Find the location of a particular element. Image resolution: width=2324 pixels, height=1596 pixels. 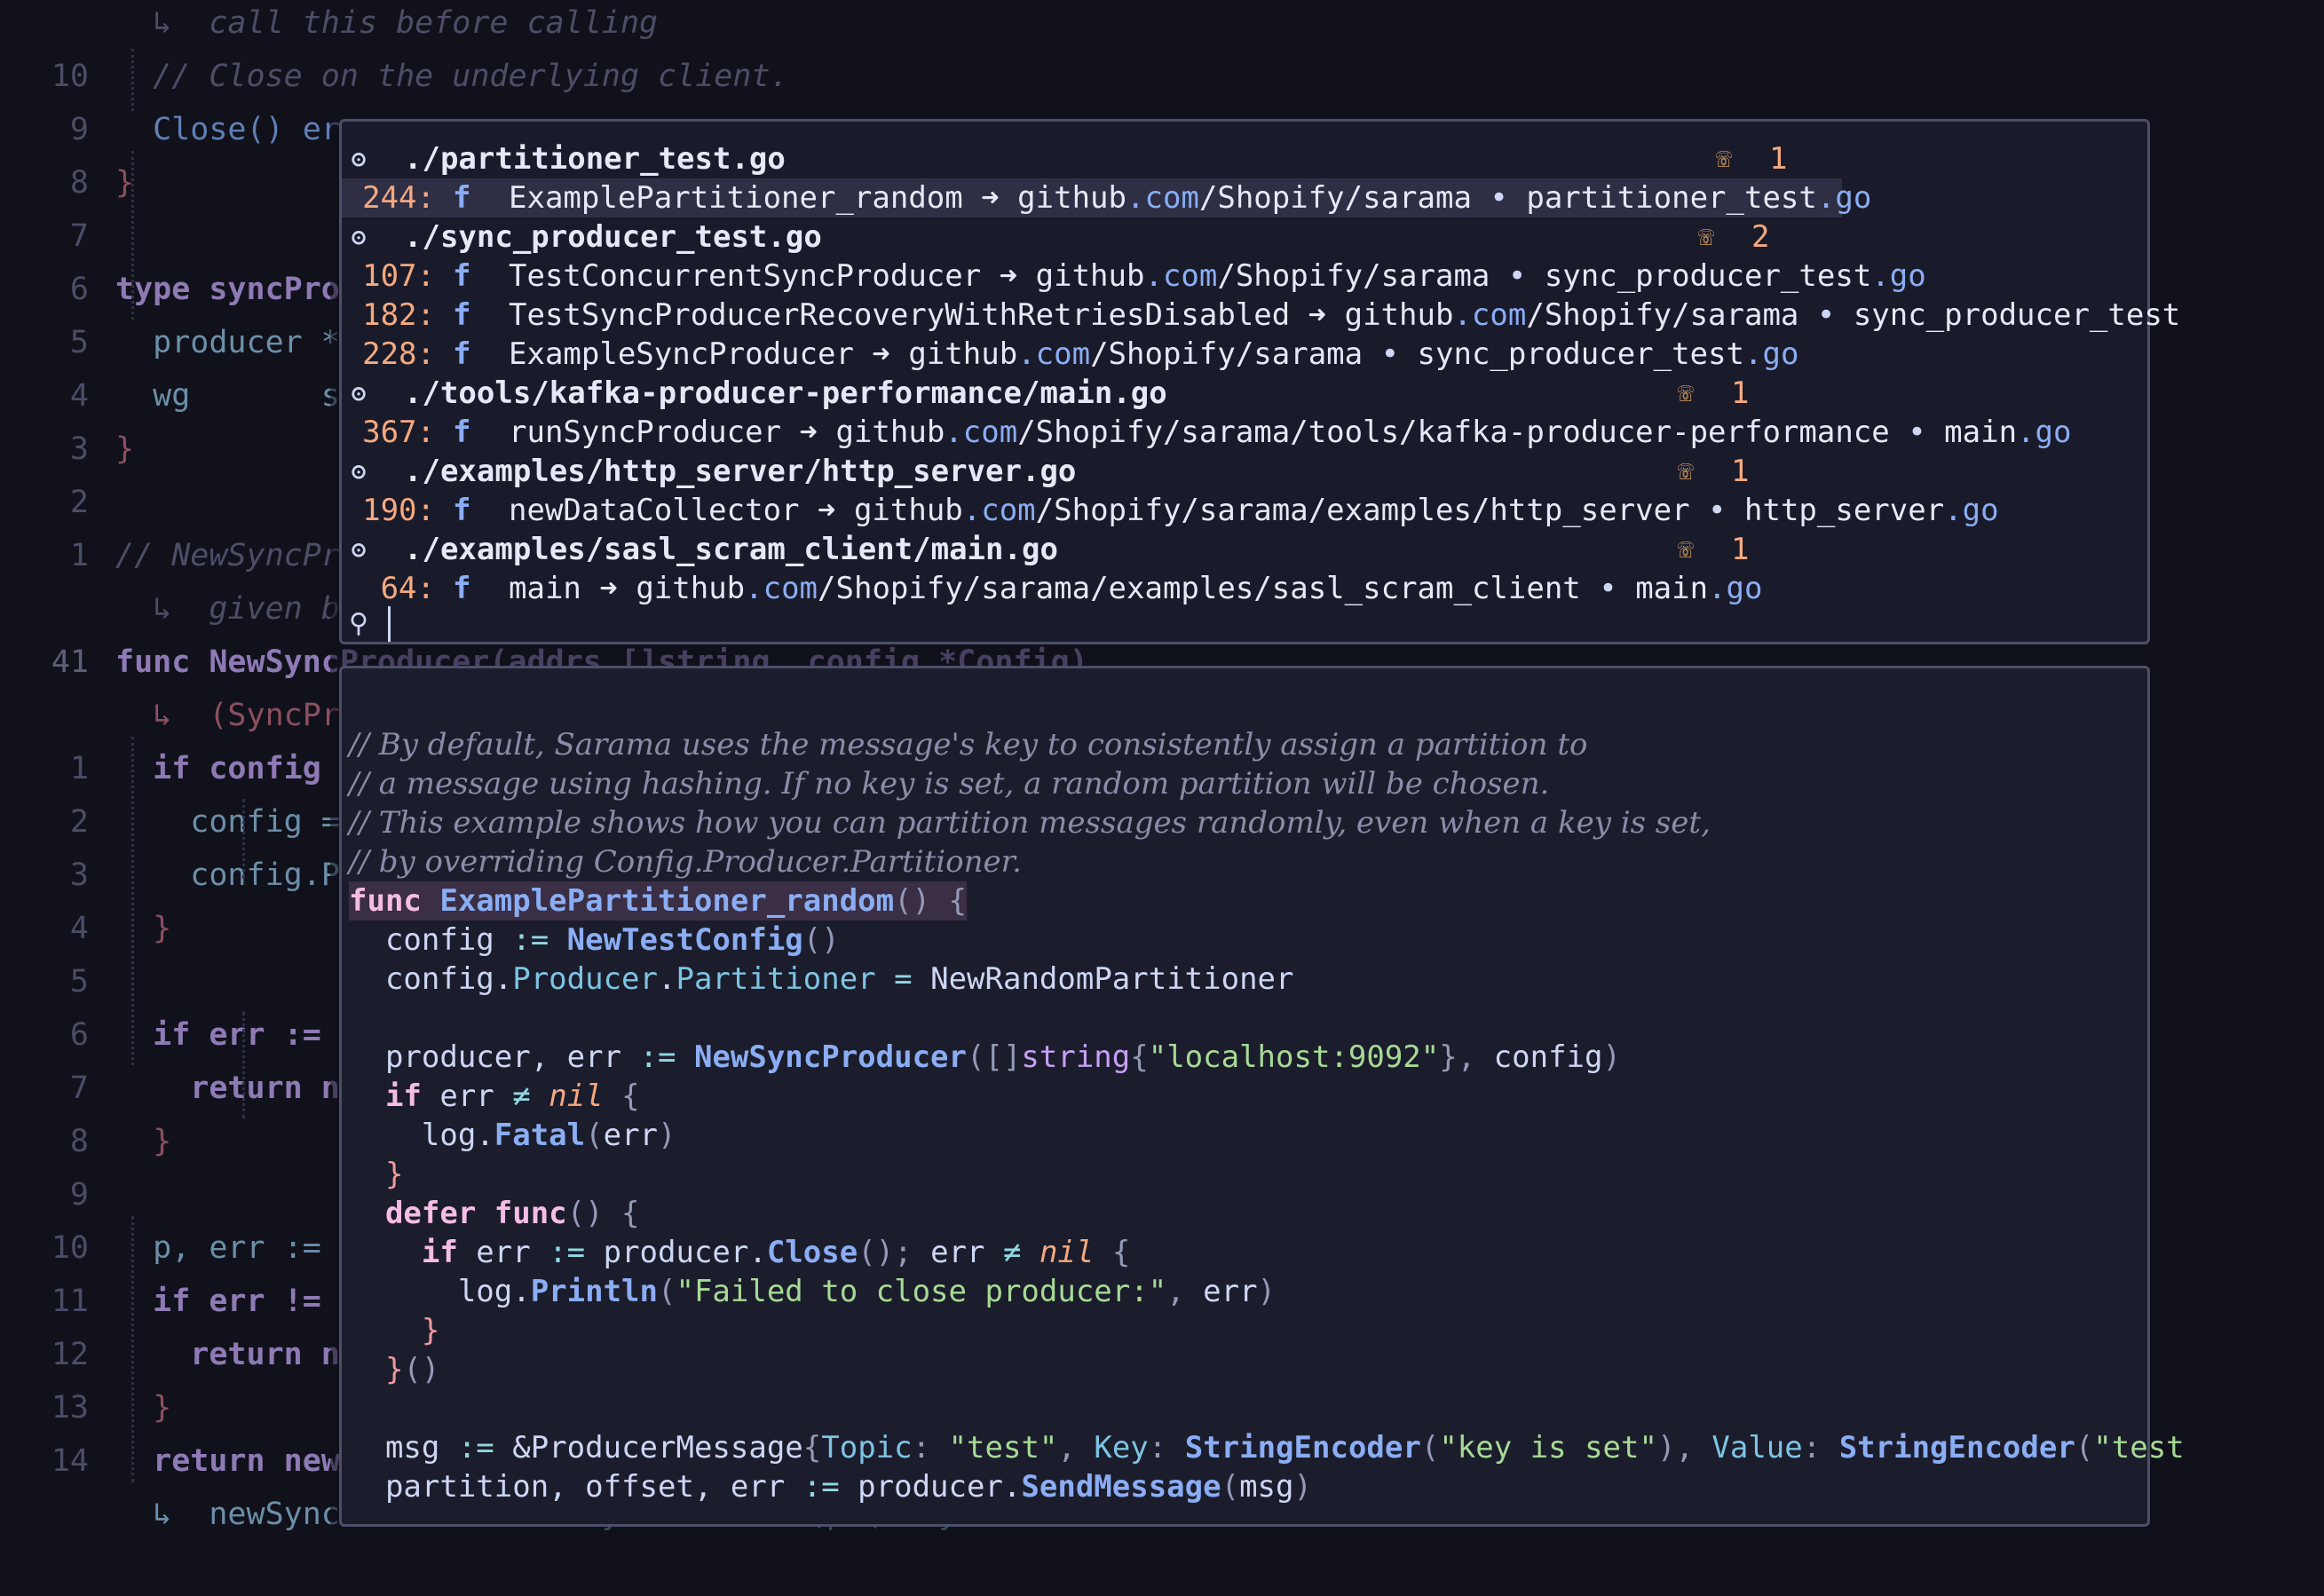

code-token: ( is located at coordinates (594, 1135).